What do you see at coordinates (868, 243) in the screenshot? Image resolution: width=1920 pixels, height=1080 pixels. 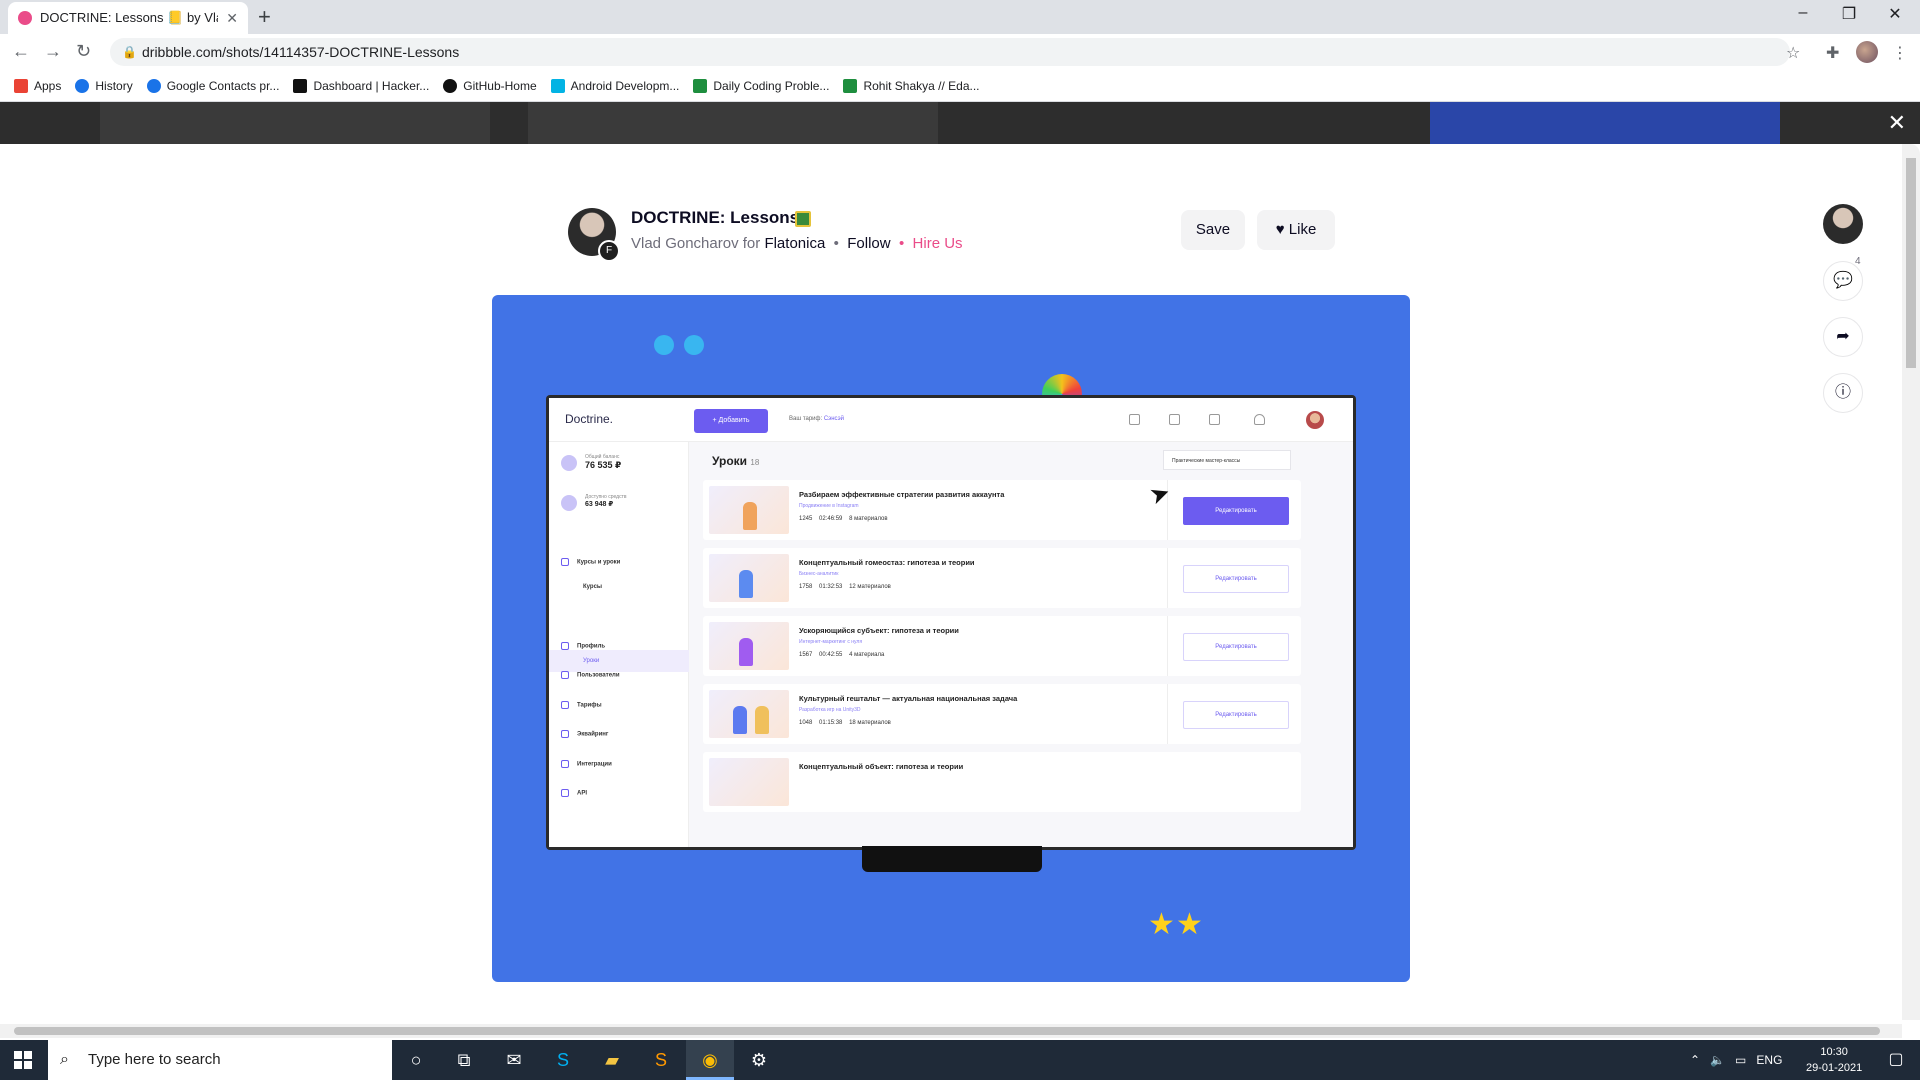 I see `follow-link: Follow` at bounding box center [868, 243].